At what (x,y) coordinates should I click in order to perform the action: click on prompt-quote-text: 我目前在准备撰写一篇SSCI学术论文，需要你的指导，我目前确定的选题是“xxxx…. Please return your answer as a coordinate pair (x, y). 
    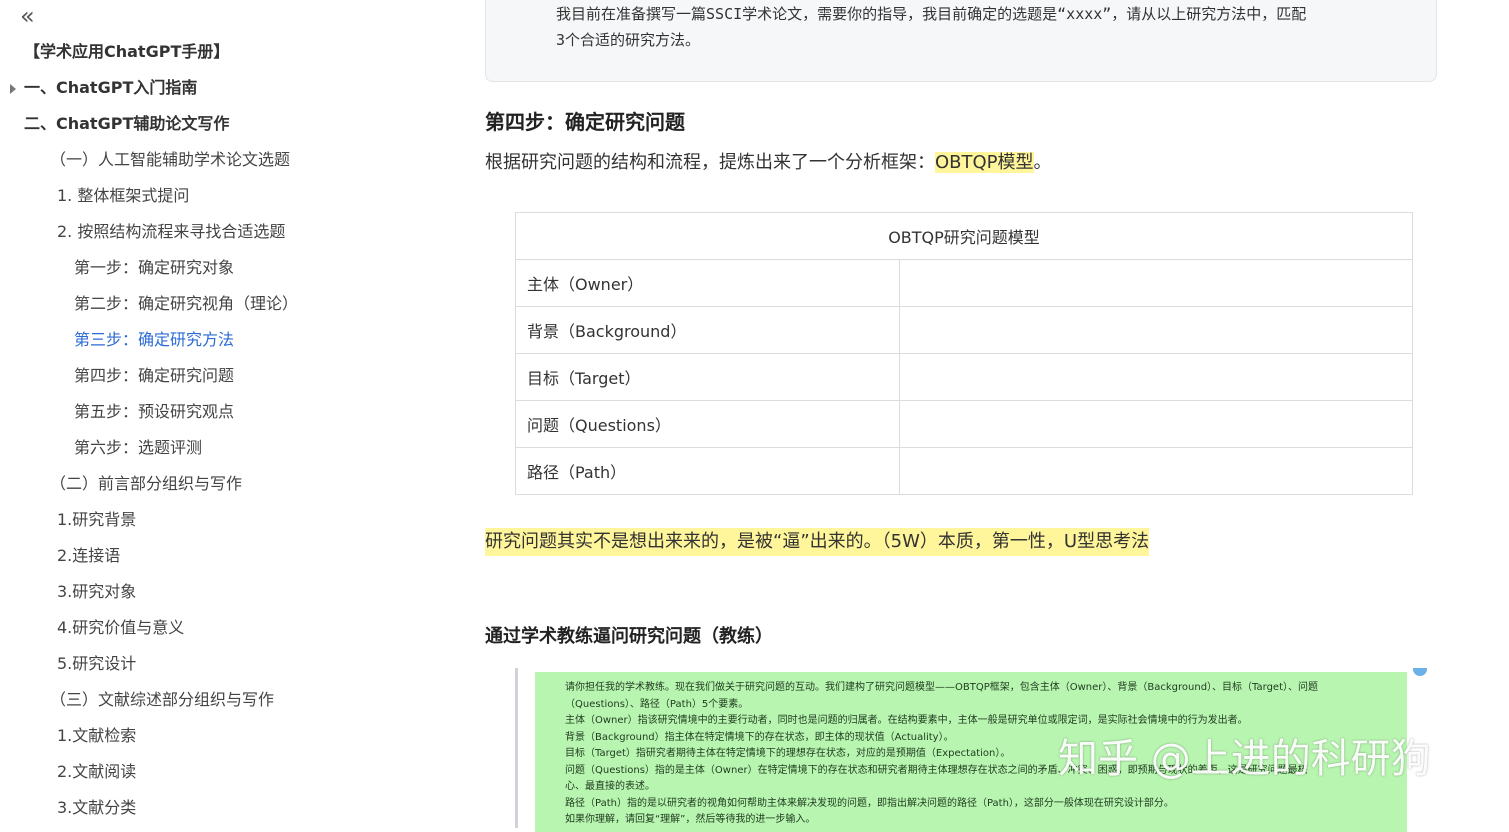
    Looking at the image, I should click on (991, 27).